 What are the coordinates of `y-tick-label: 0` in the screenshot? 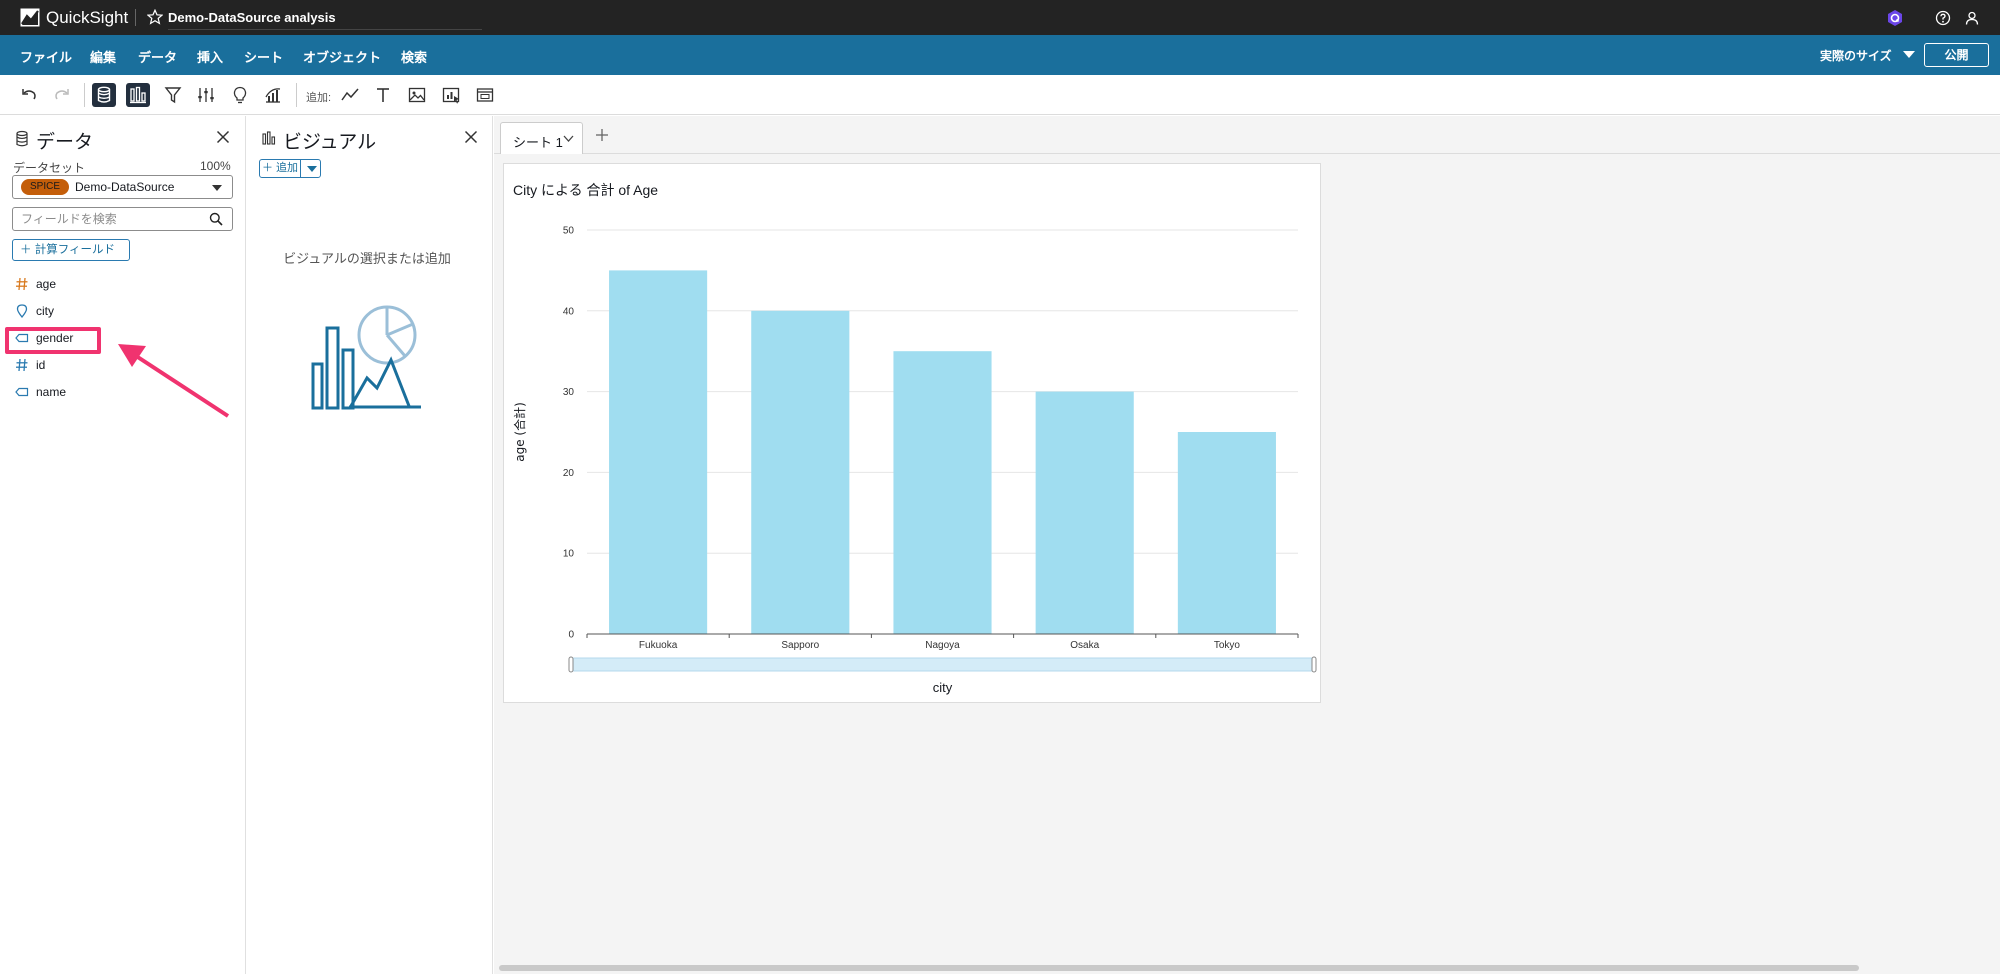 It's located at (571, 635).